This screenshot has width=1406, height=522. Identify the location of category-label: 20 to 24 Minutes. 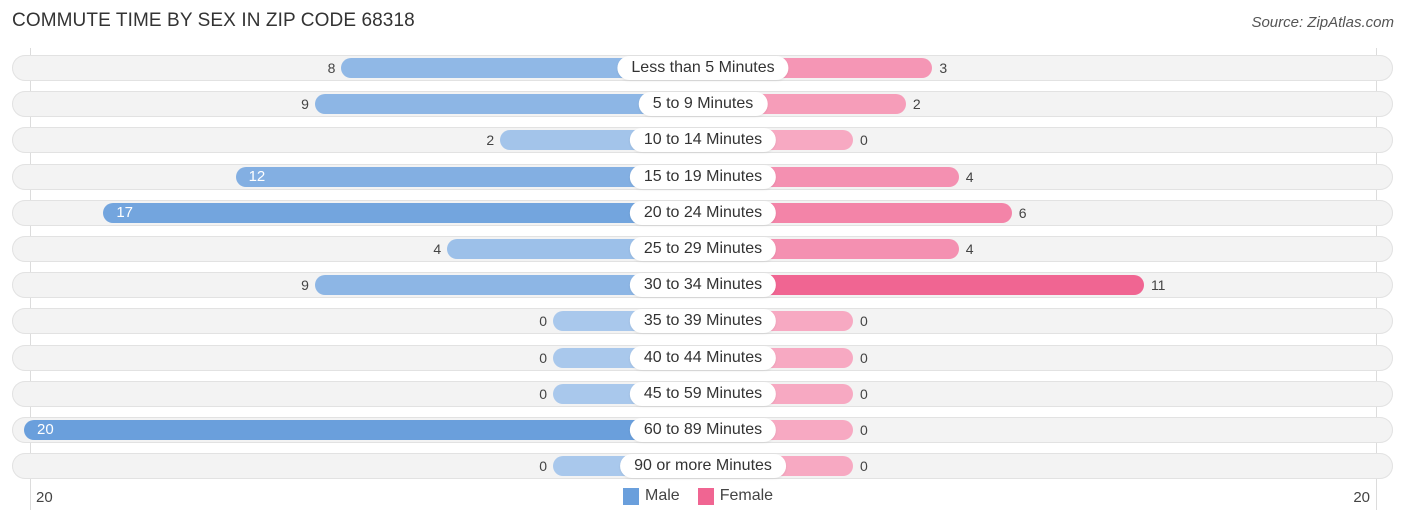
(703, 212).